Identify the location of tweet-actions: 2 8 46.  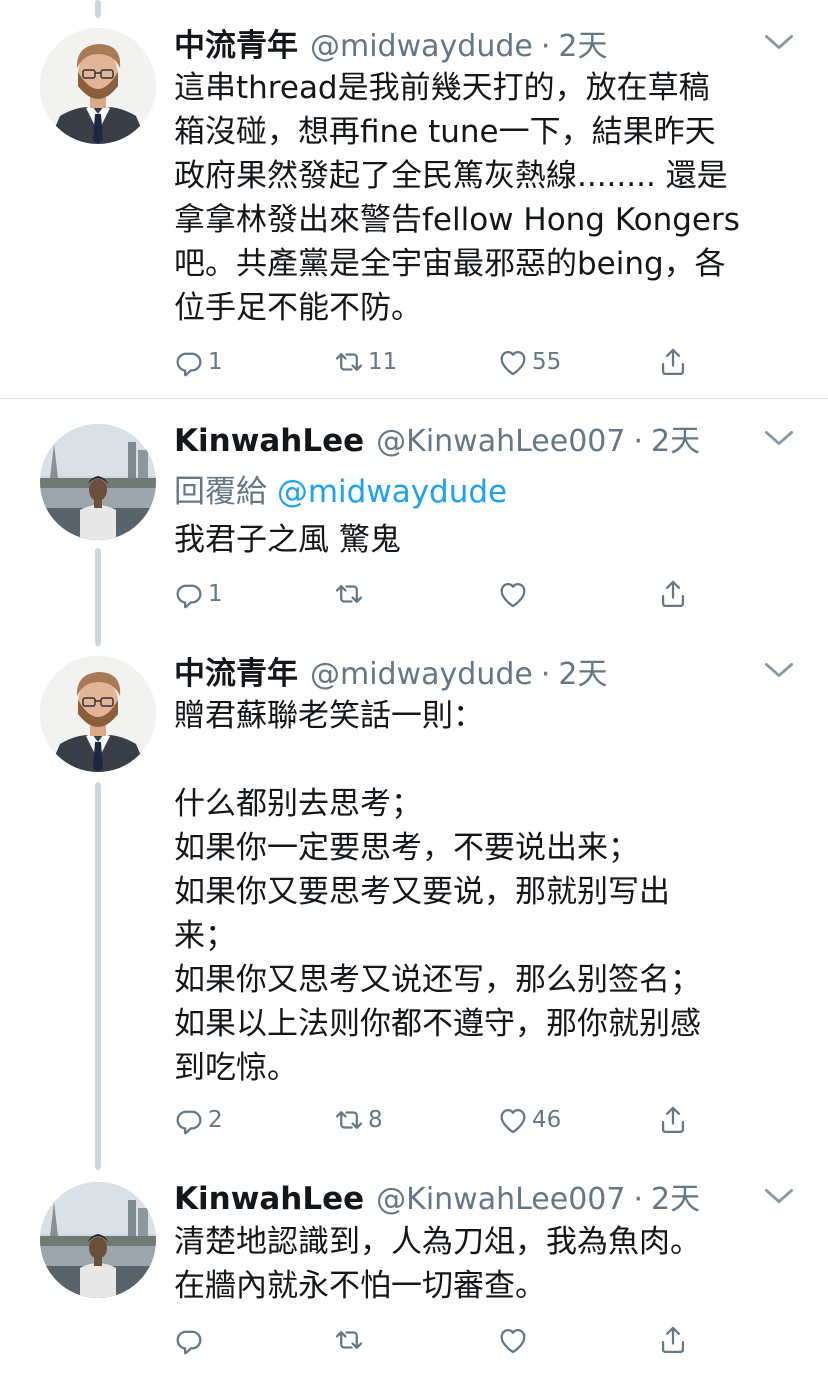
(452, 1120).